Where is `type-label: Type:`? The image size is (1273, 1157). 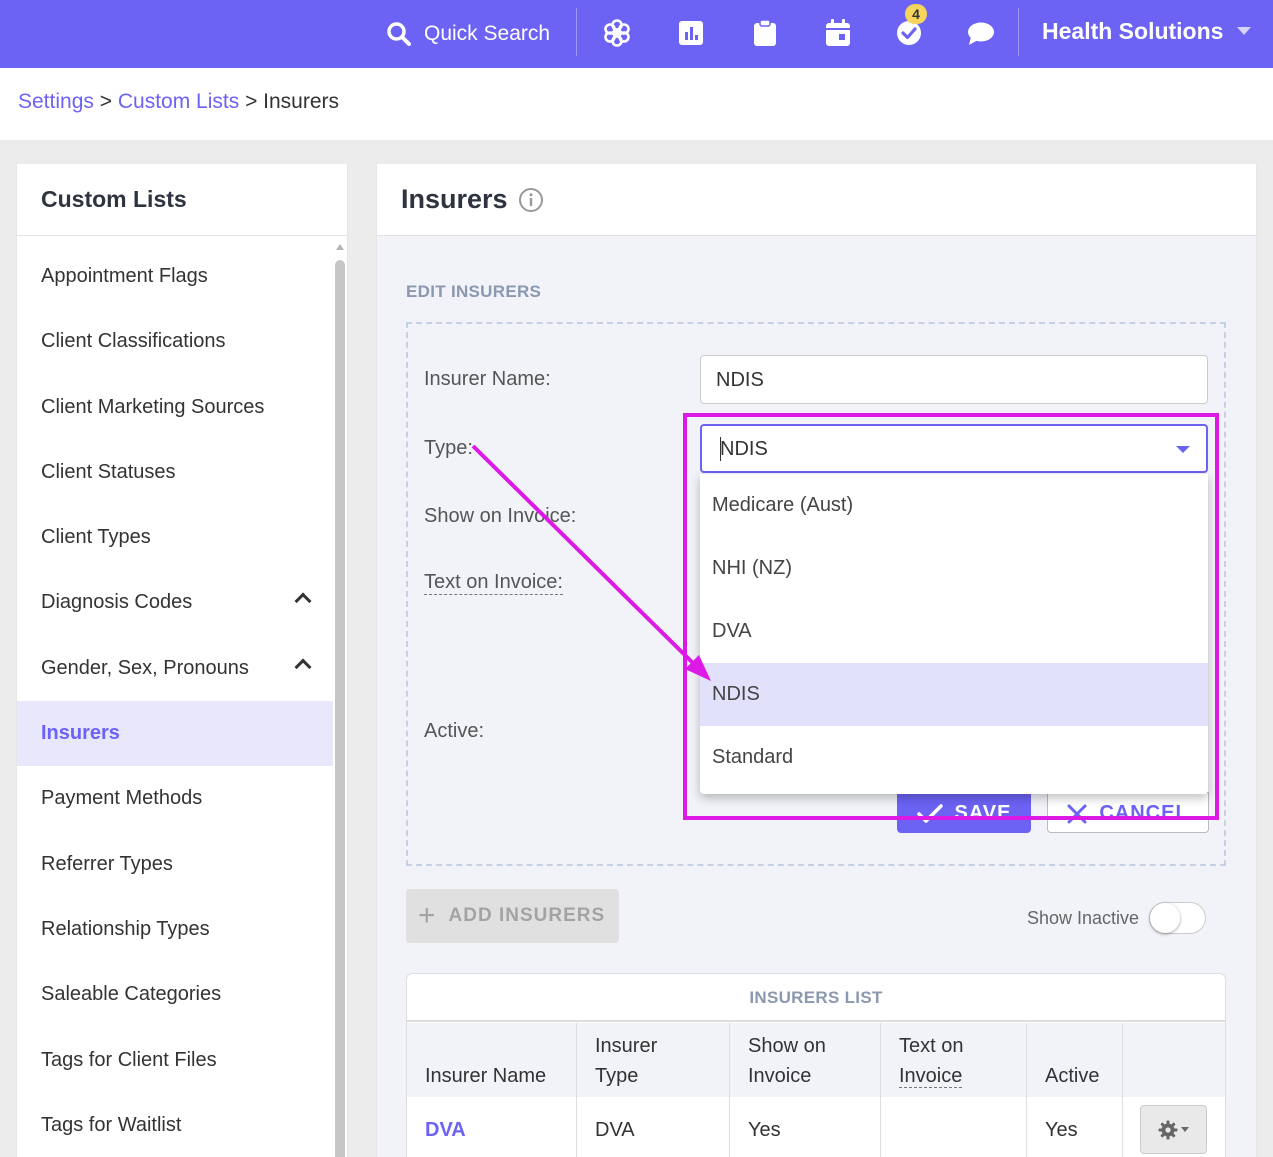
type-label: Type: is located at coordinates (448, 448).